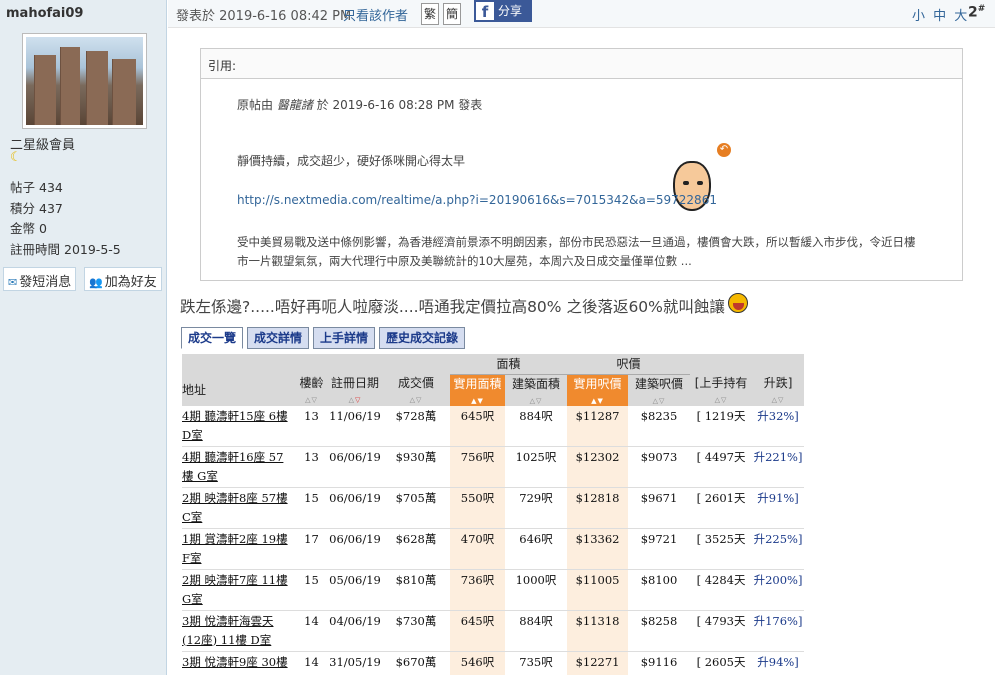 The image size is (995, 675). I want to click on change-cell: 升32%], so click(778, 426).